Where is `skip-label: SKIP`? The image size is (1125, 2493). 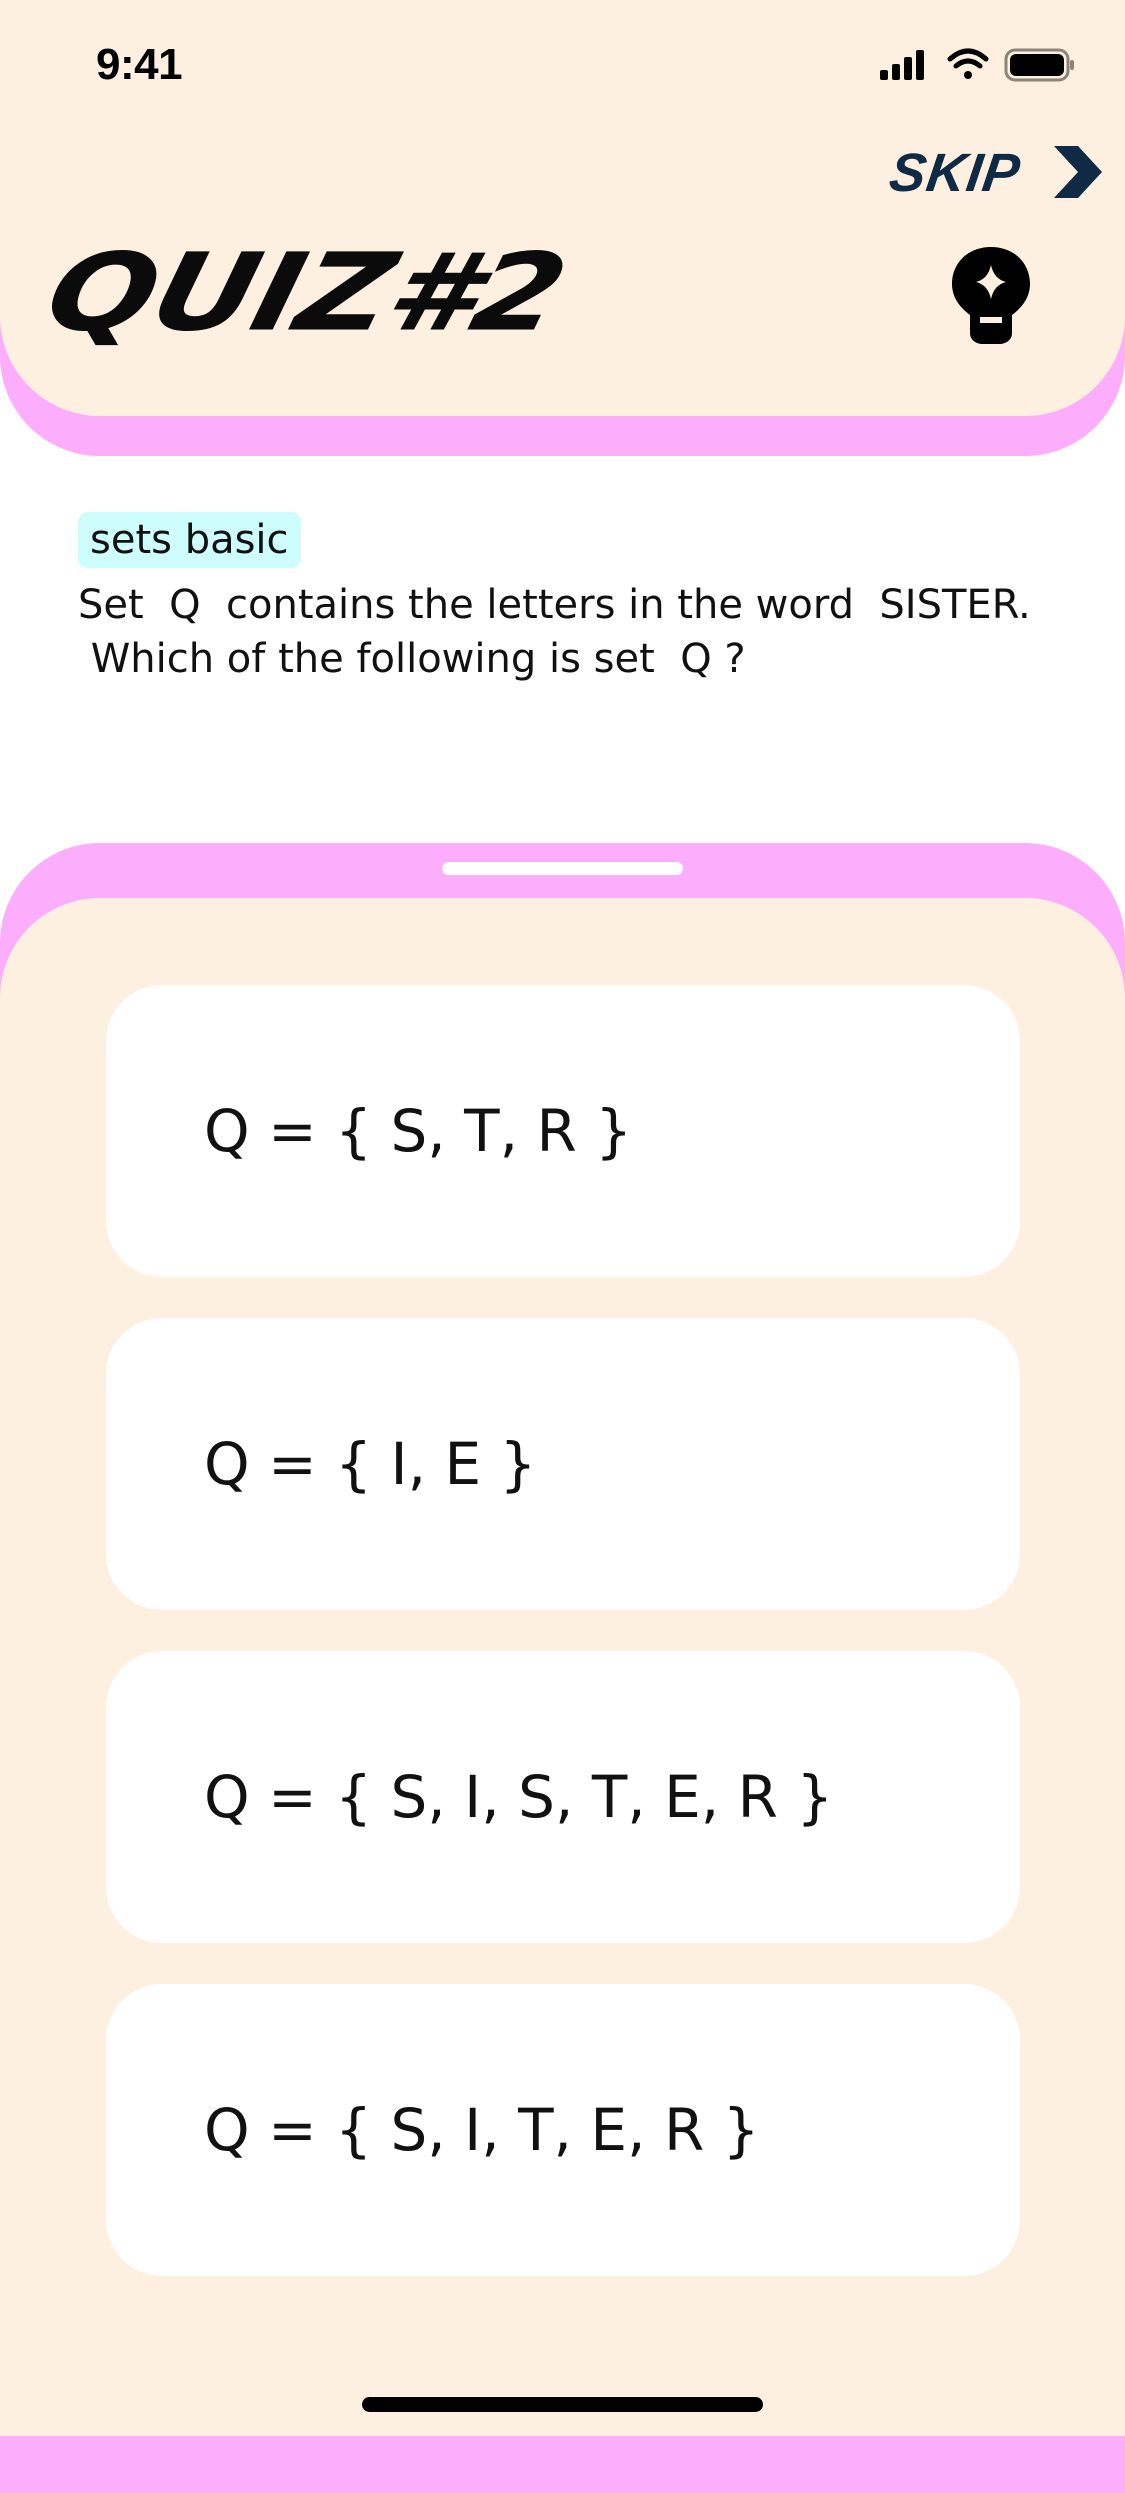
skip-label: SKIP is located at coordinates (955, 173).